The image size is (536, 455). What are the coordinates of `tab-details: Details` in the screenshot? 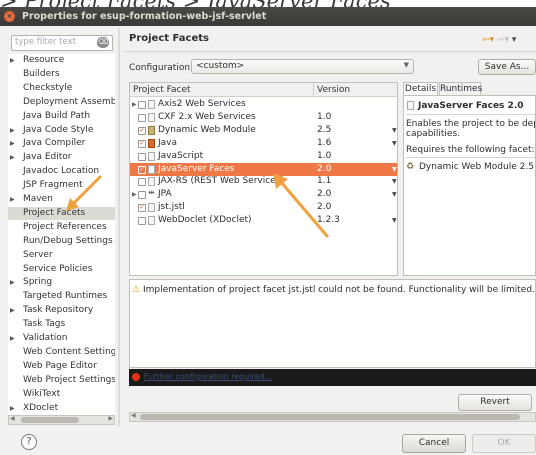 It's located at (420, 88).